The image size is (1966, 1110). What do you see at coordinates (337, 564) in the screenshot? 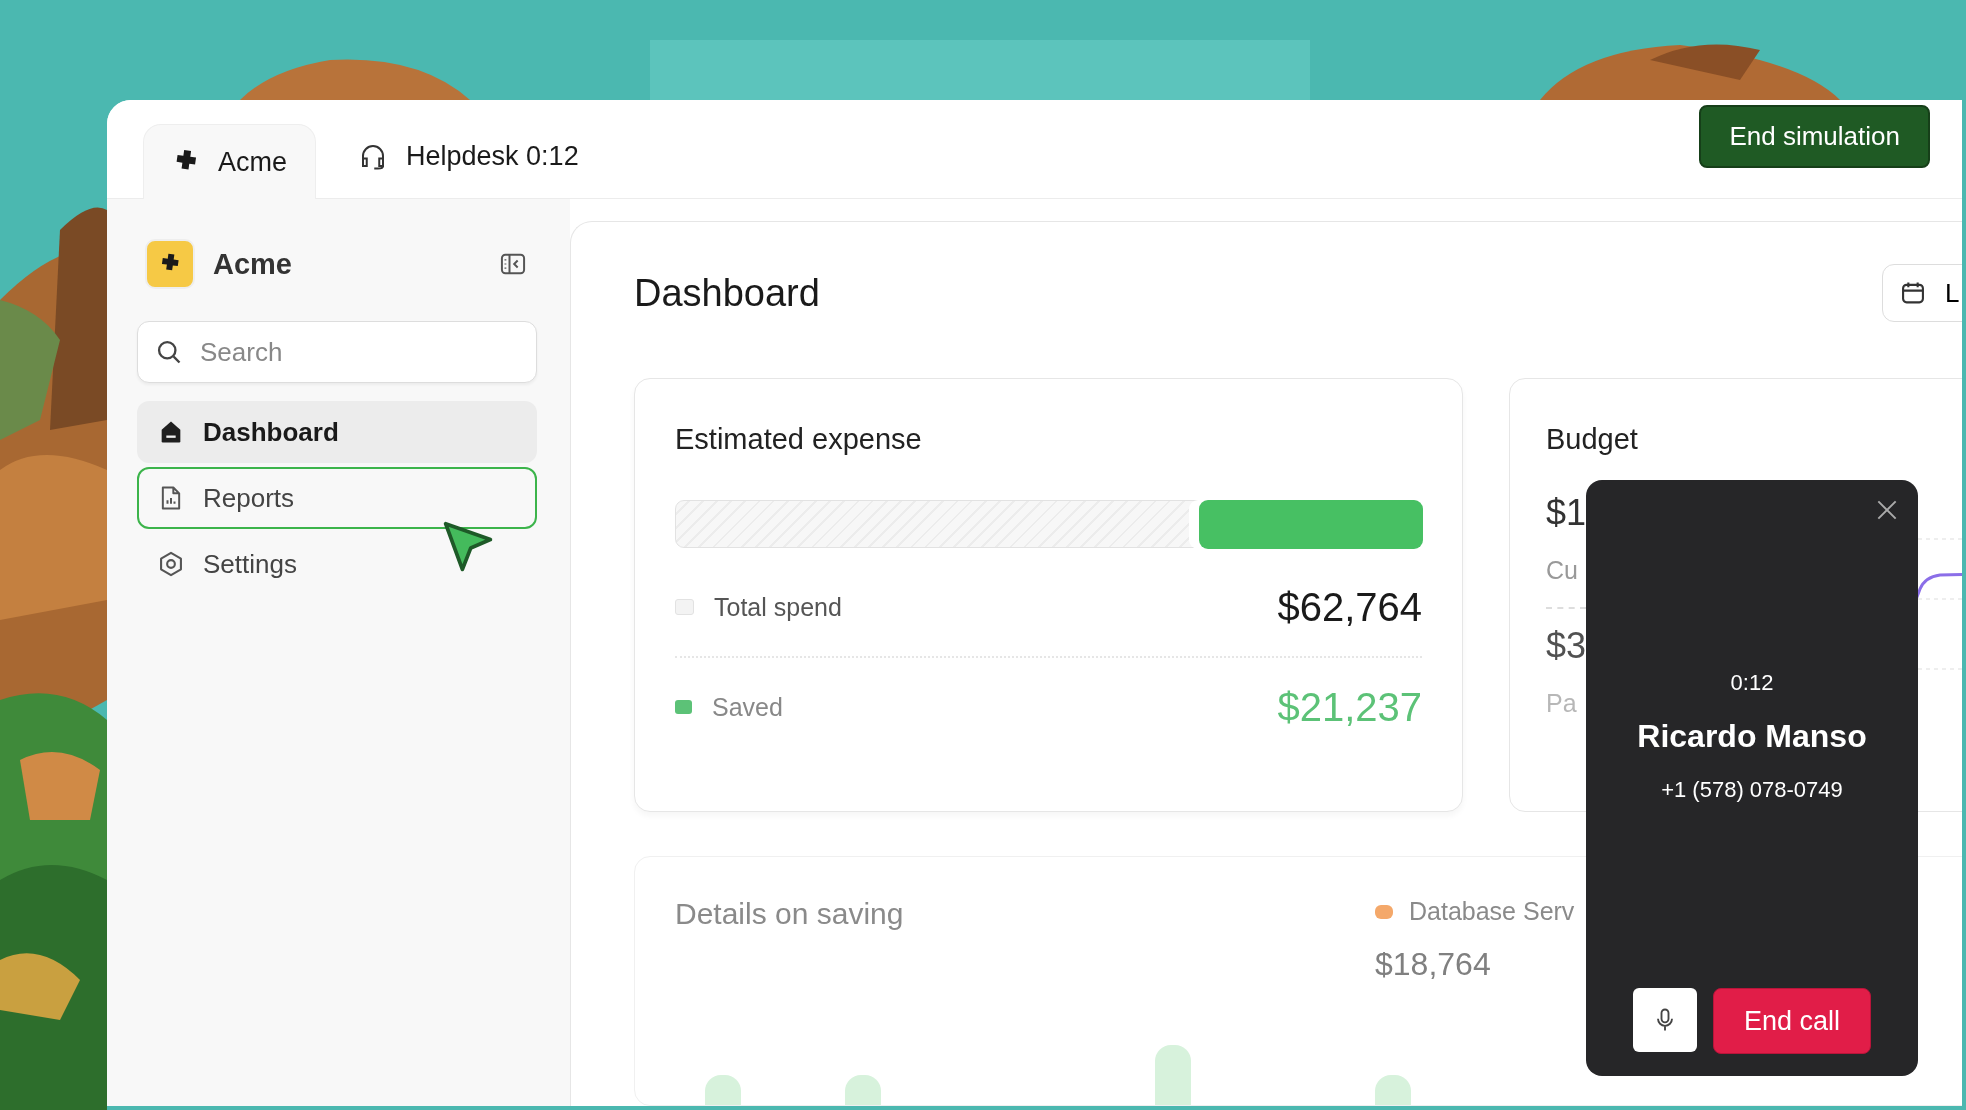
I see `sidebar-item: Settings` at bounding box center [337, 564].